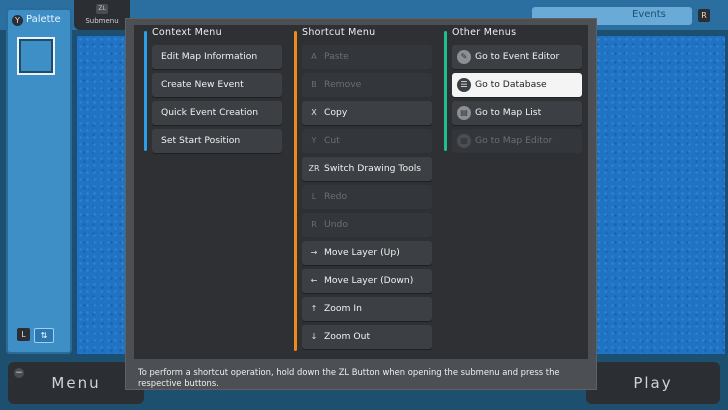  Describe the element at coordinates (464, 113) in the screenshot. I see `map-list-icon: ▤` at that location.